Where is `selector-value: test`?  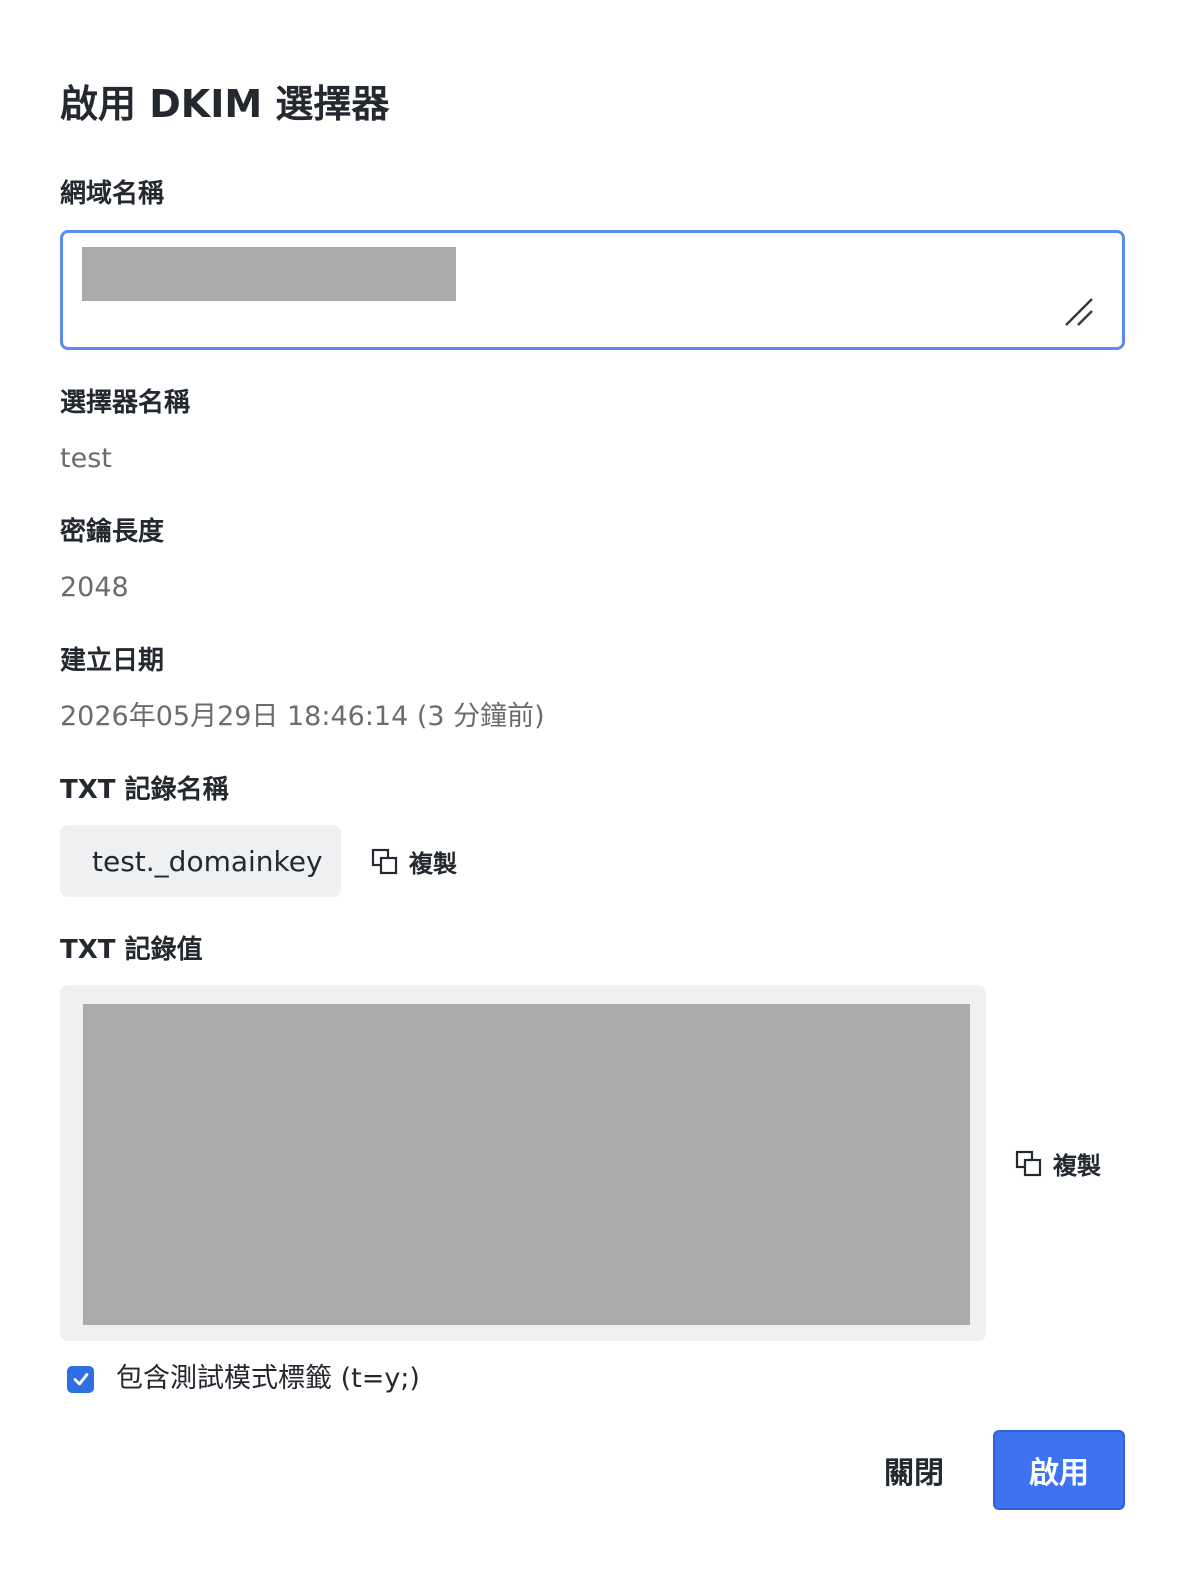 selector-value: test is located at coordinates (86, 458).